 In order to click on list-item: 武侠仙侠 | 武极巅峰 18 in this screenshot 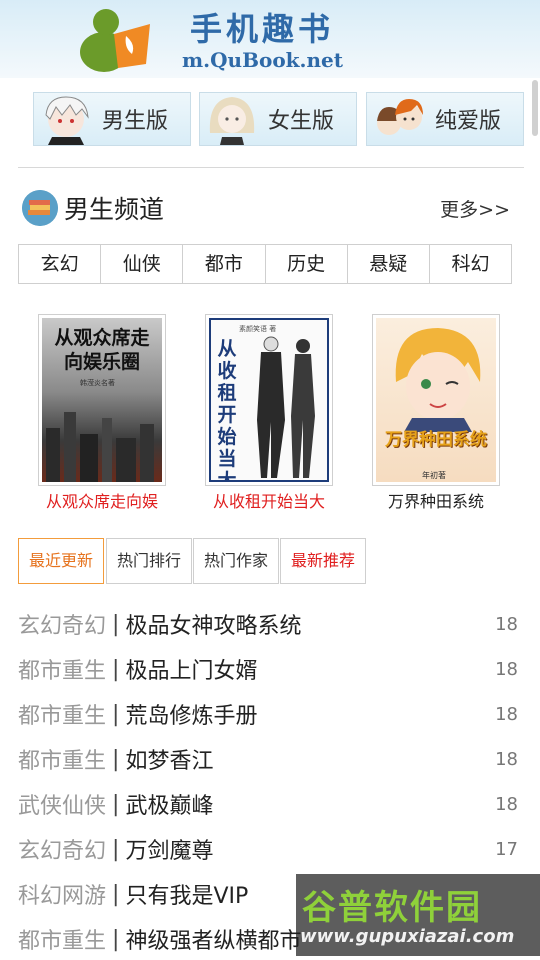, I will do `click(268, 804)`.